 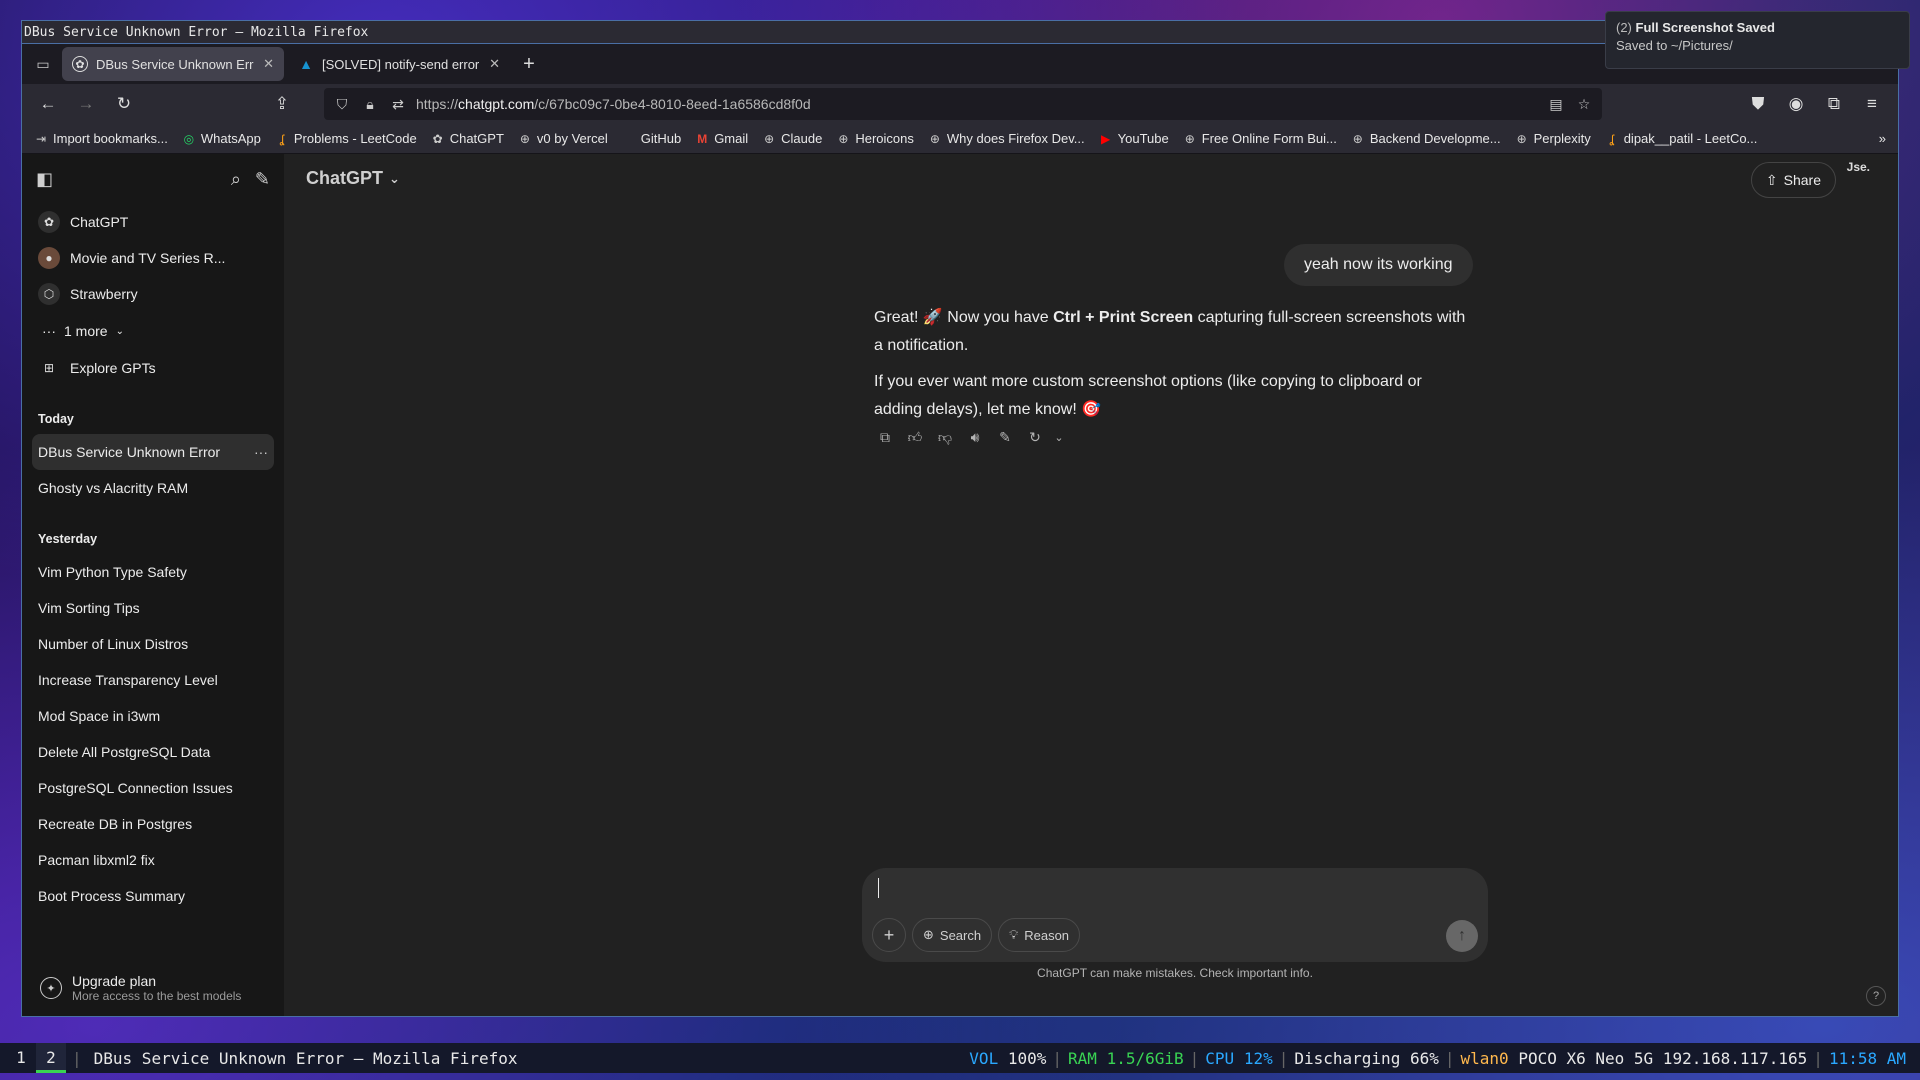 I want to click on workspace-1: 1, so click(x=21, y=1058).